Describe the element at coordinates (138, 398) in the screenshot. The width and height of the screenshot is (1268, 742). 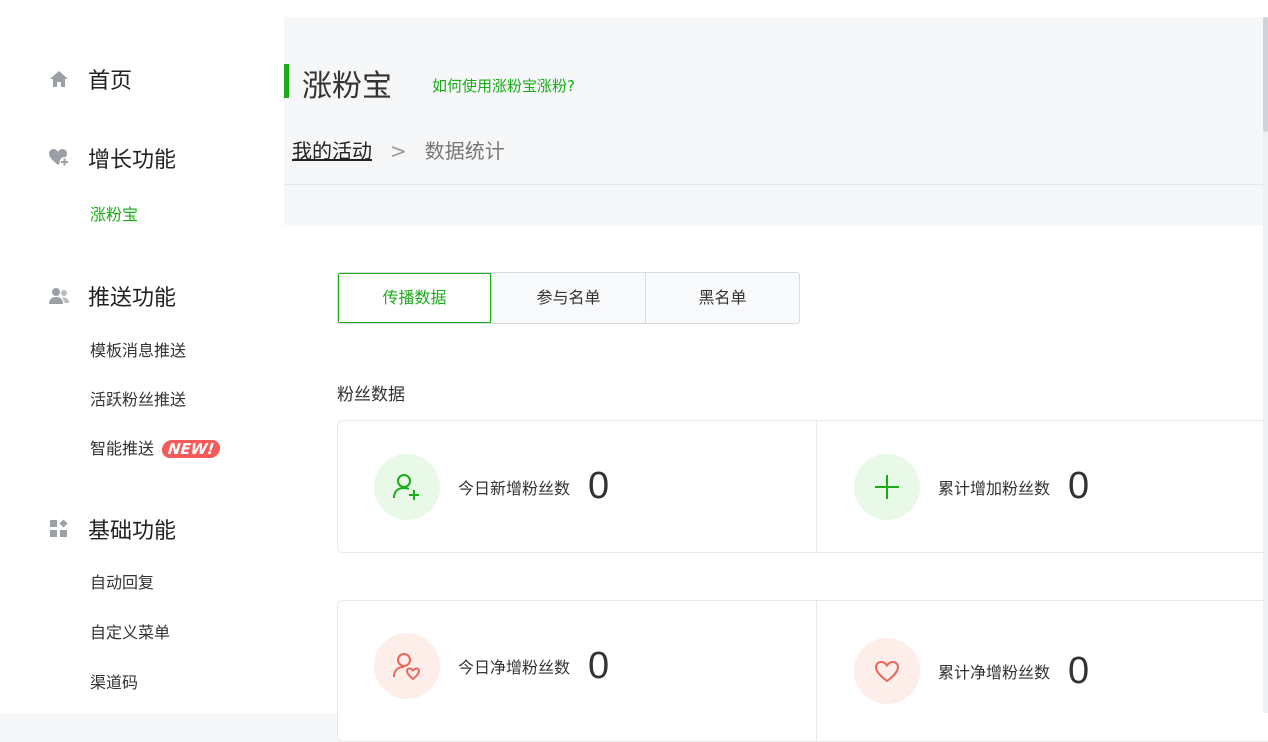
I see `sidebar-item-active-fans-push: 活跃粉丝推送` at that location.